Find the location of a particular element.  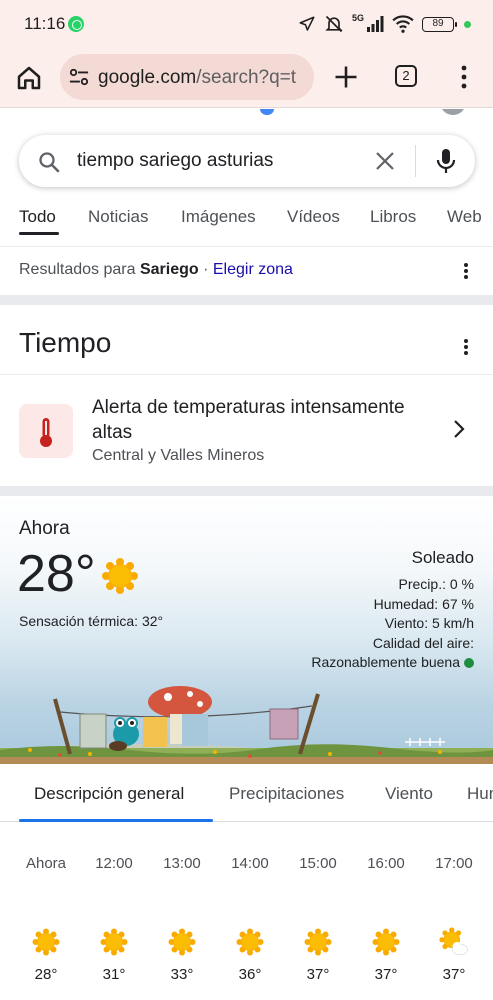

tab-web: Web is located at coordinates (464, 217).